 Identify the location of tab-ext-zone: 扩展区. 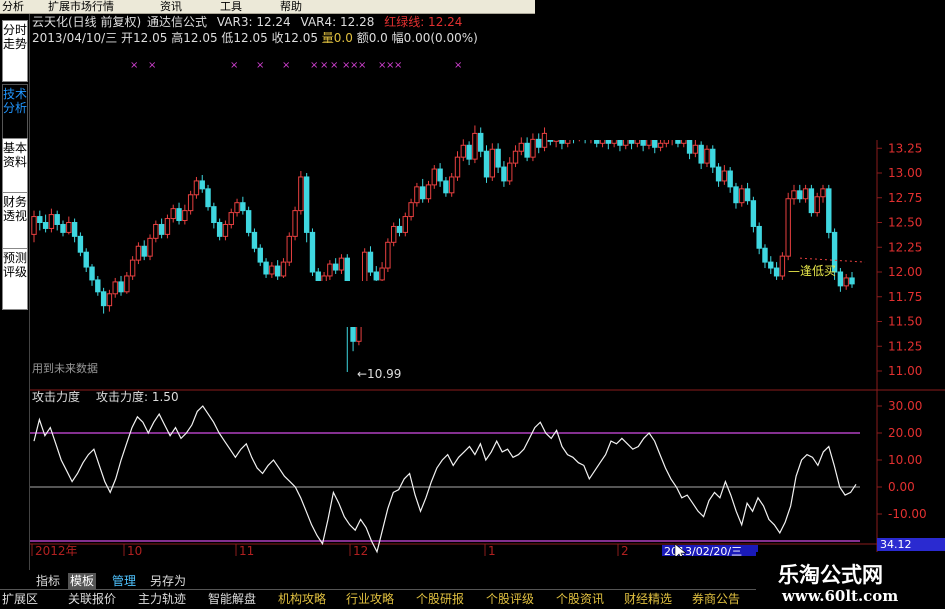
(20, 599).